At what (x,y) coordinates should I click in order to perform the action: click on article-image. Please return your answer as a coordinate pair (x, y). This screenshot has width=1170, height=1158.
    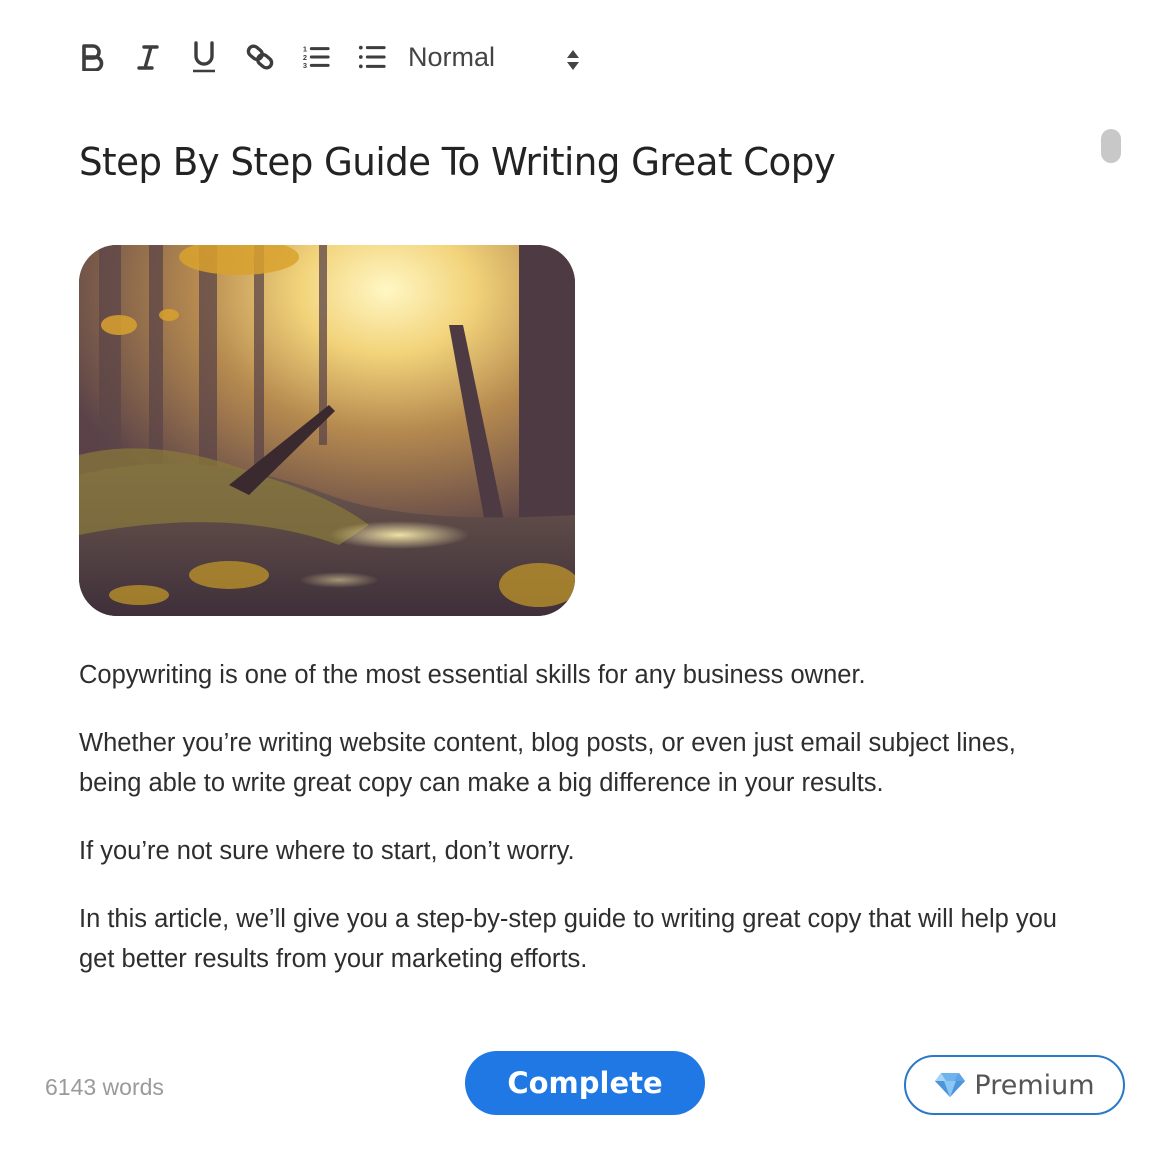
    Looking at the image, I should click on (327, 430).